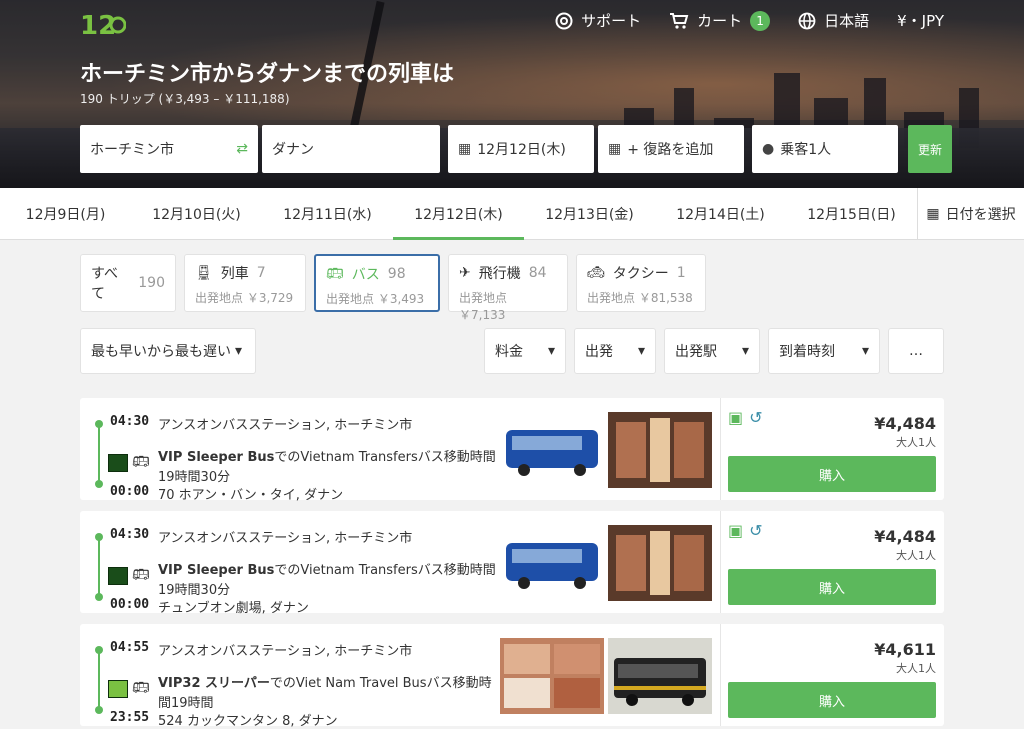  What do you see at coordinates (245, 283) in the screenshot?
I see `mode-train: 🚆︎ 列車 7 出発地点 ￥3,729` at bounding box center [245, 283].